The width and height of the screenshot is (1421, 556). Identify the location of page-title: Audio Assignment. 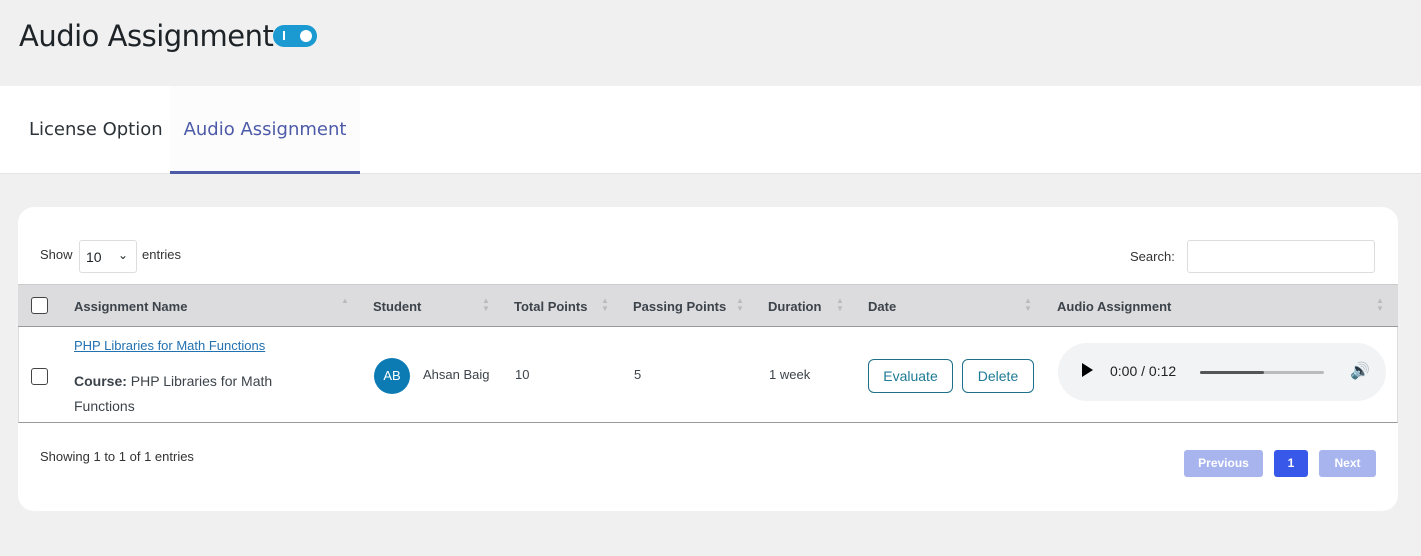
(146, 36).